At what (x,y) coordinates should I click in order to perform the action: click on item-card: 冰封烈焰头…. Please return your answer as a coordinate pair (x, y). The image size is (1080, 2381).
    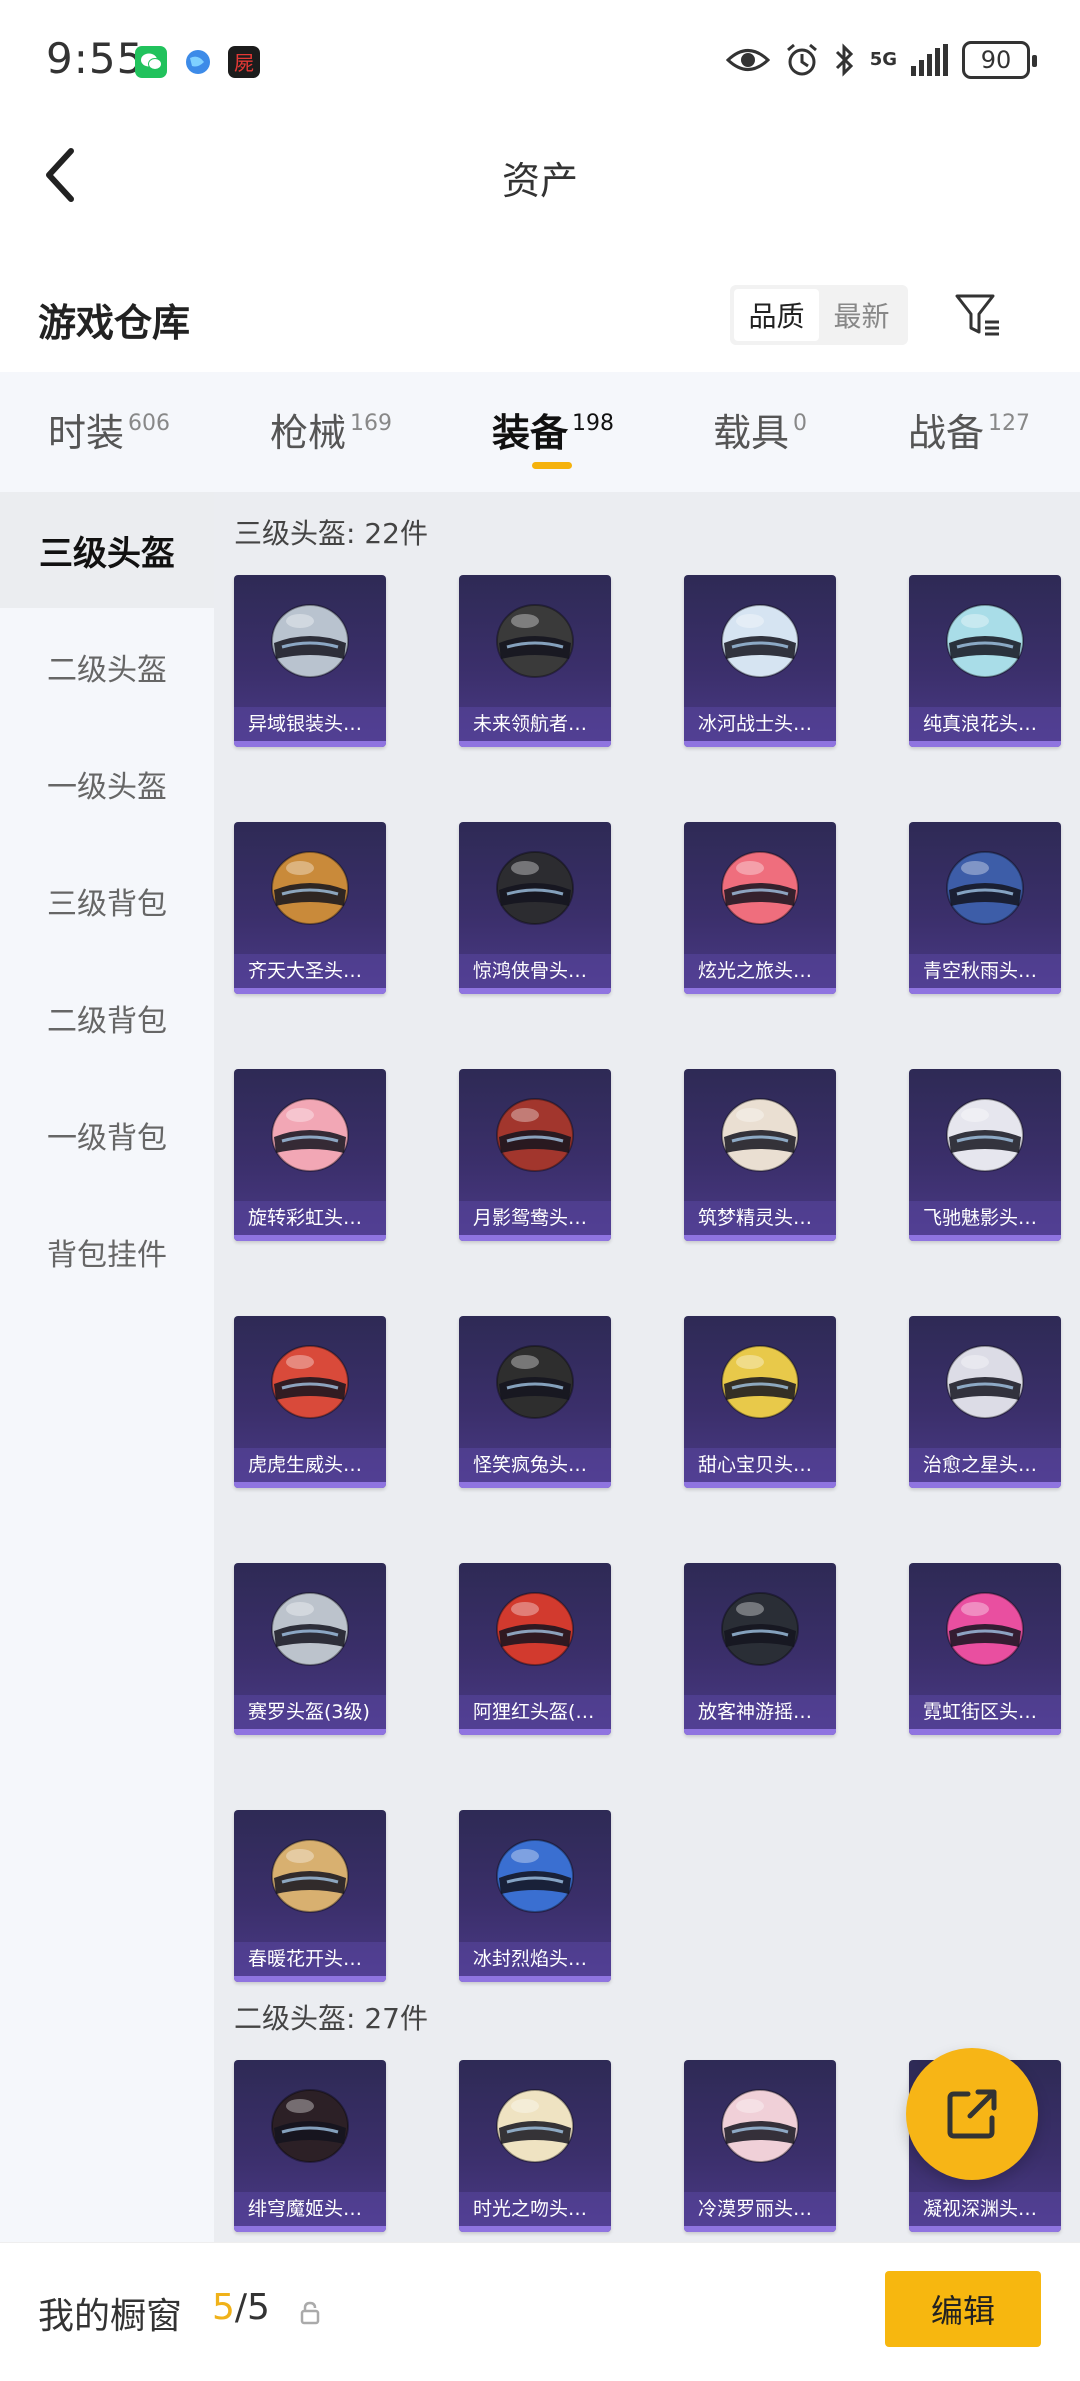
    Looking at the image, I should click on (535, 1896).